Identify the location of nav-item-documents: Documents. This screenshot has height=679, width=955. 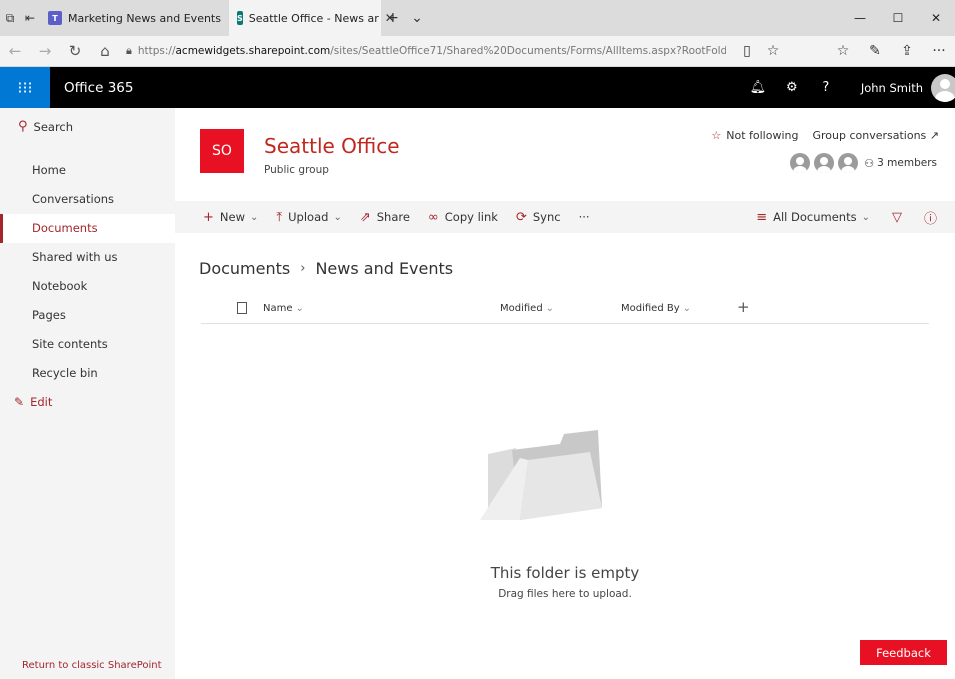
(87, 228).